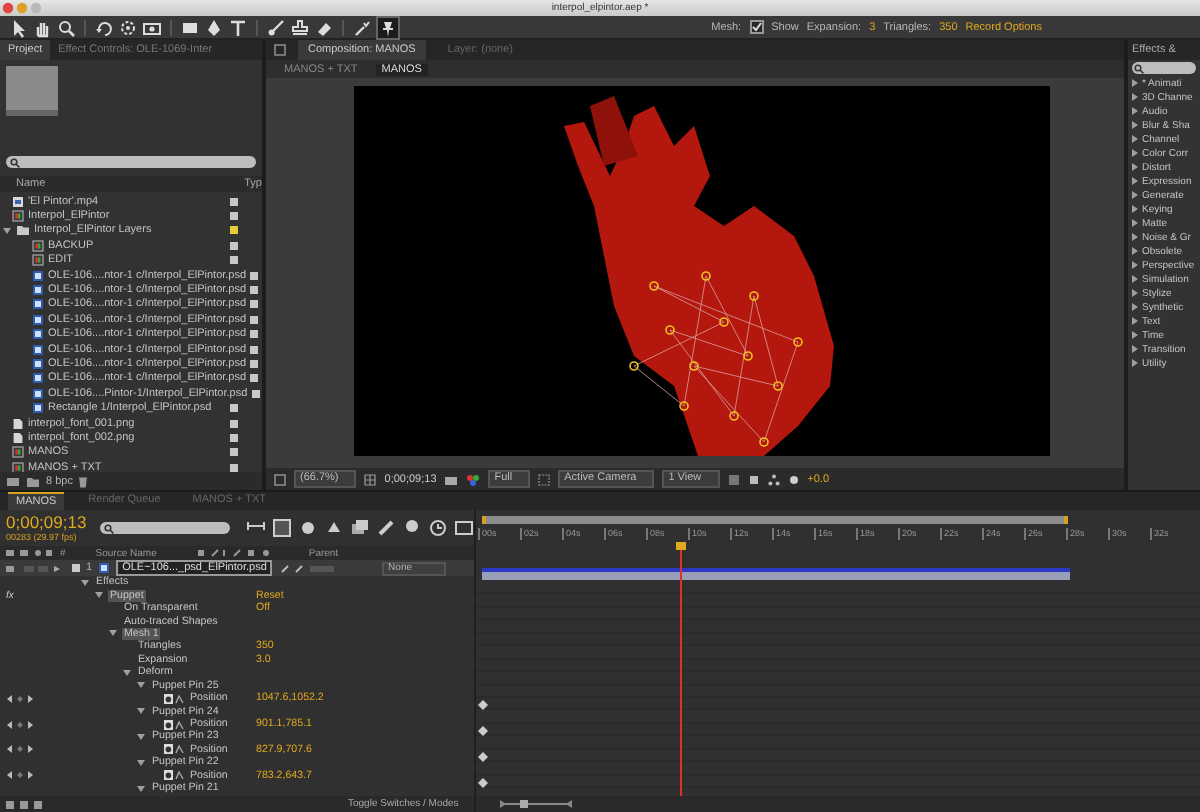 The image size is (1200, 812). Describe the element at coordinates (451, 479) in the screenshot. I see `camera-icon` at that location.